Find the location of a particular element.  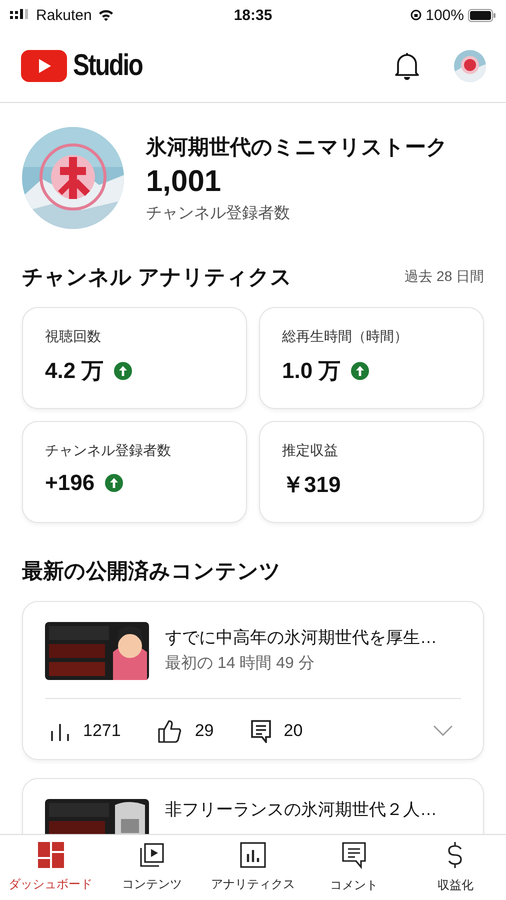

video-library-icon is located at coordinates (151, 855).